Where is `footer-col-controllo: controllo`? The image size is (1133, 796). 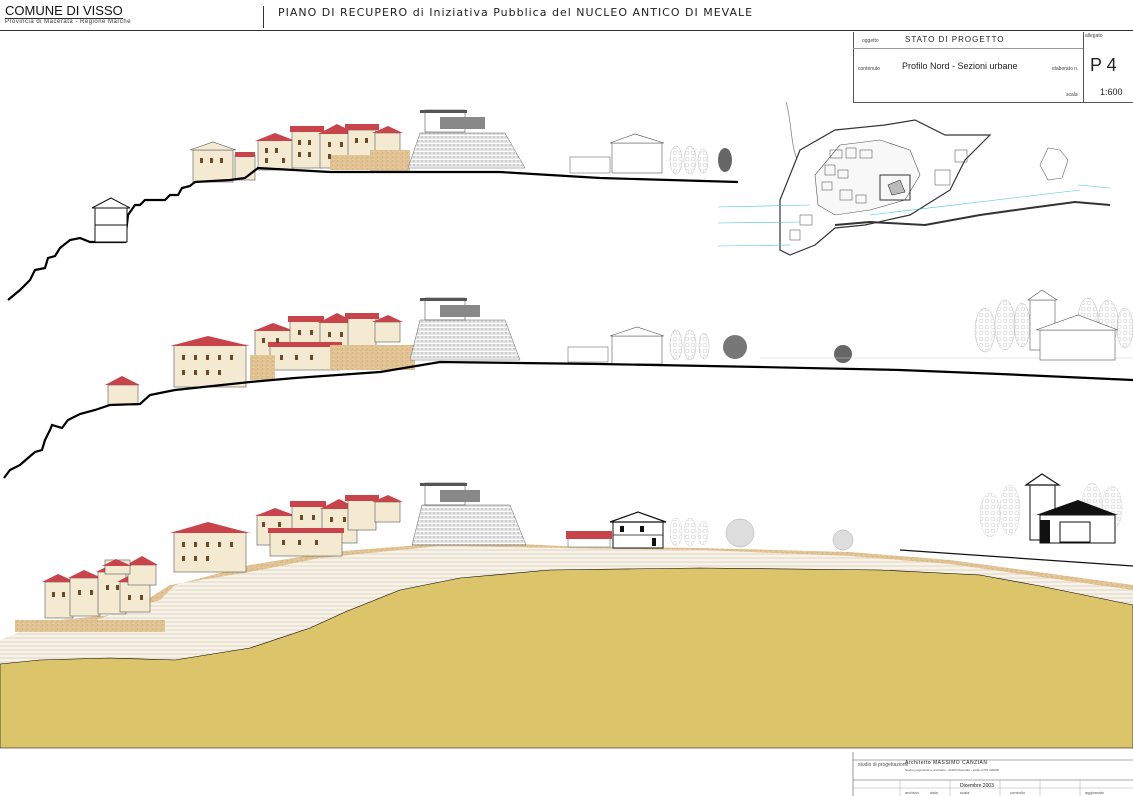
footer-col-controllo: controllo is located at coordinates (1018, 792).